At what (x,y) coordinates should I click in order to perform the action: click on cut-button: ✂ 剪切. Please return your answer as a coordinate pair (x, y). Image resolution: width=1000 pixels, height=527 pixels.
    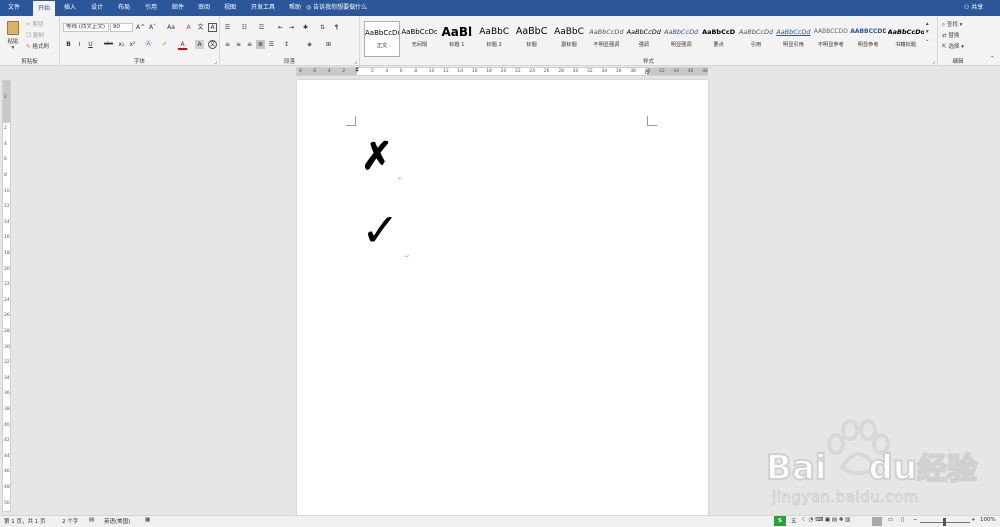
    Looking at the image, I should click on (34, 24).